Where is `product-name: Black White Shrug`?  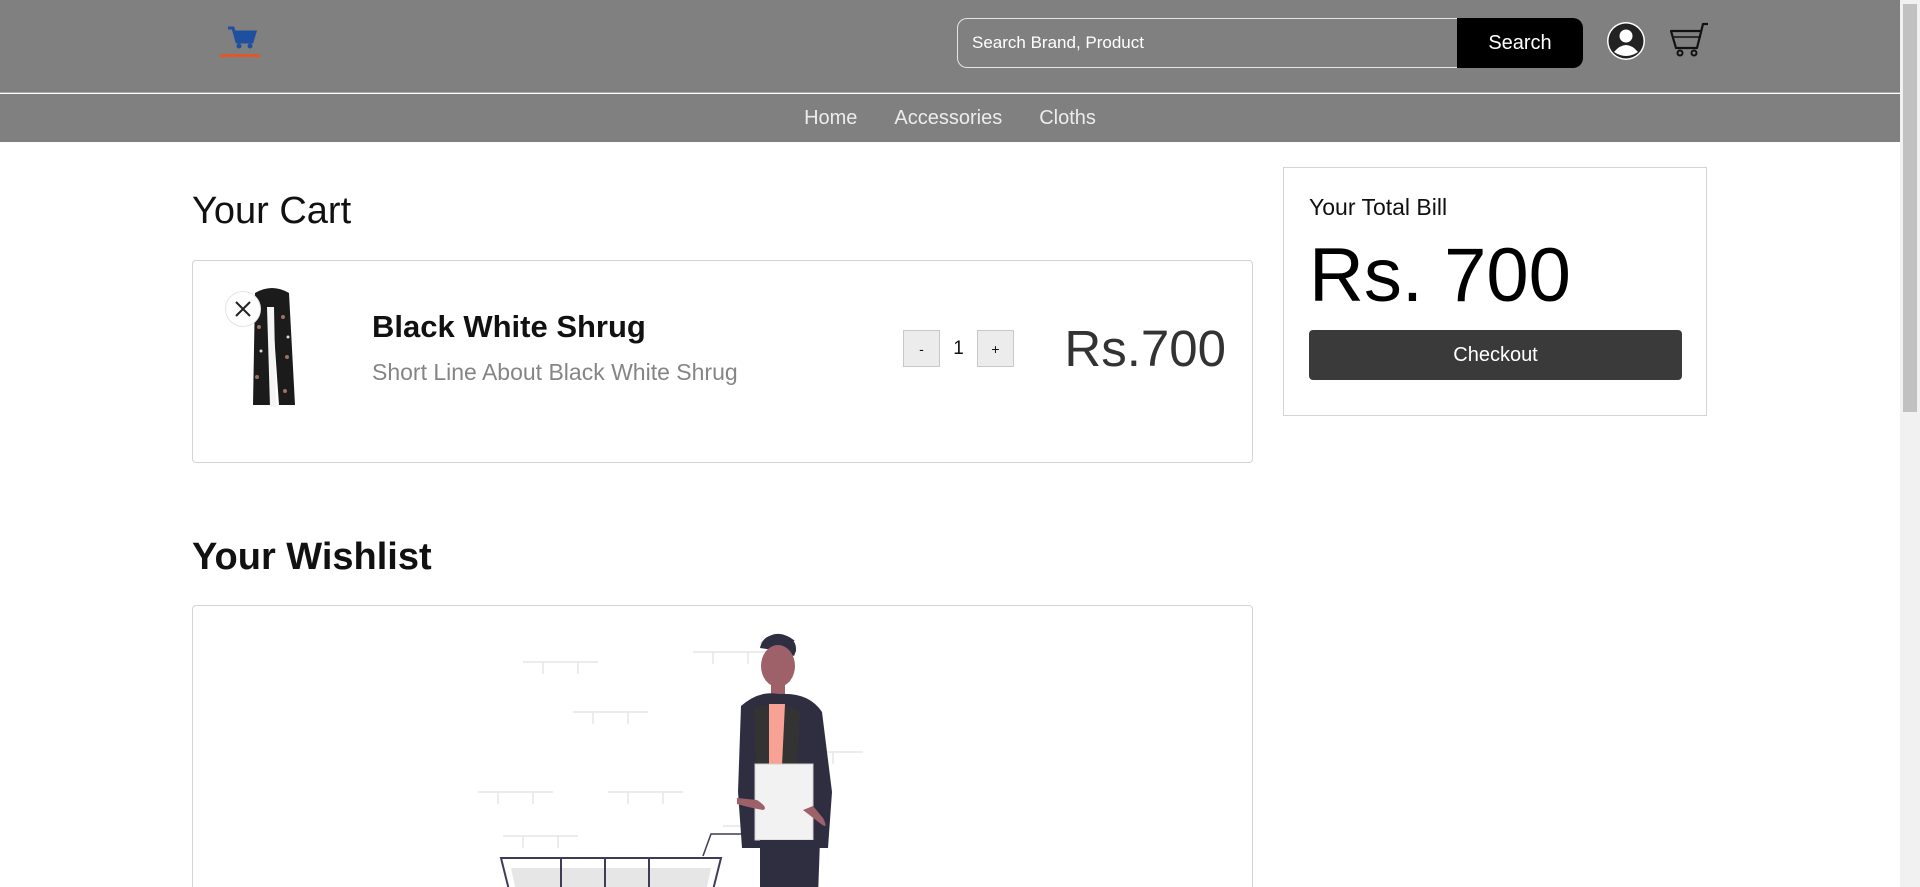 product-name: Black White Shrug is located at coordinates (509, 326).